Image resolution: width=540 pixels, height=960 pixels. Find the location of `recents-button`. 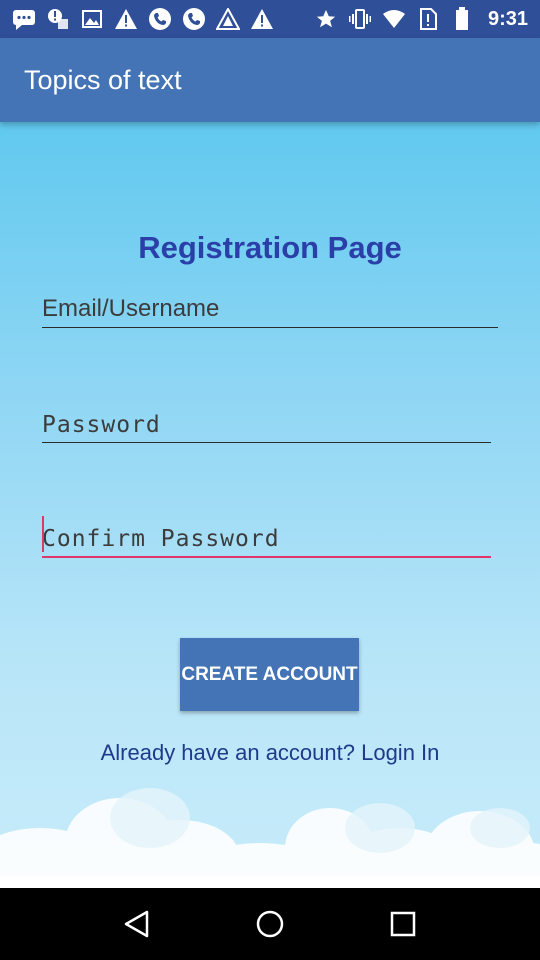

recents-button is located at coordinates (403, 924).